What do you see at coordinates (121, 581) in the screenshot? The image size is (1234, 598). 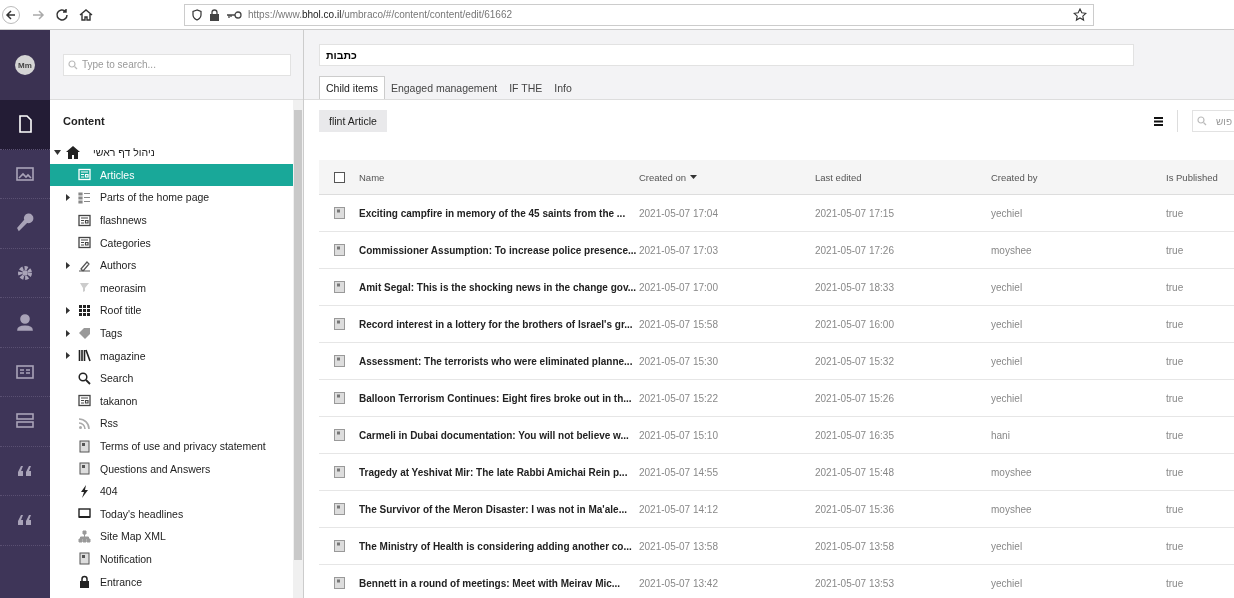 I see `tree-item-label: Entrance` at bounding box center [121, 581].